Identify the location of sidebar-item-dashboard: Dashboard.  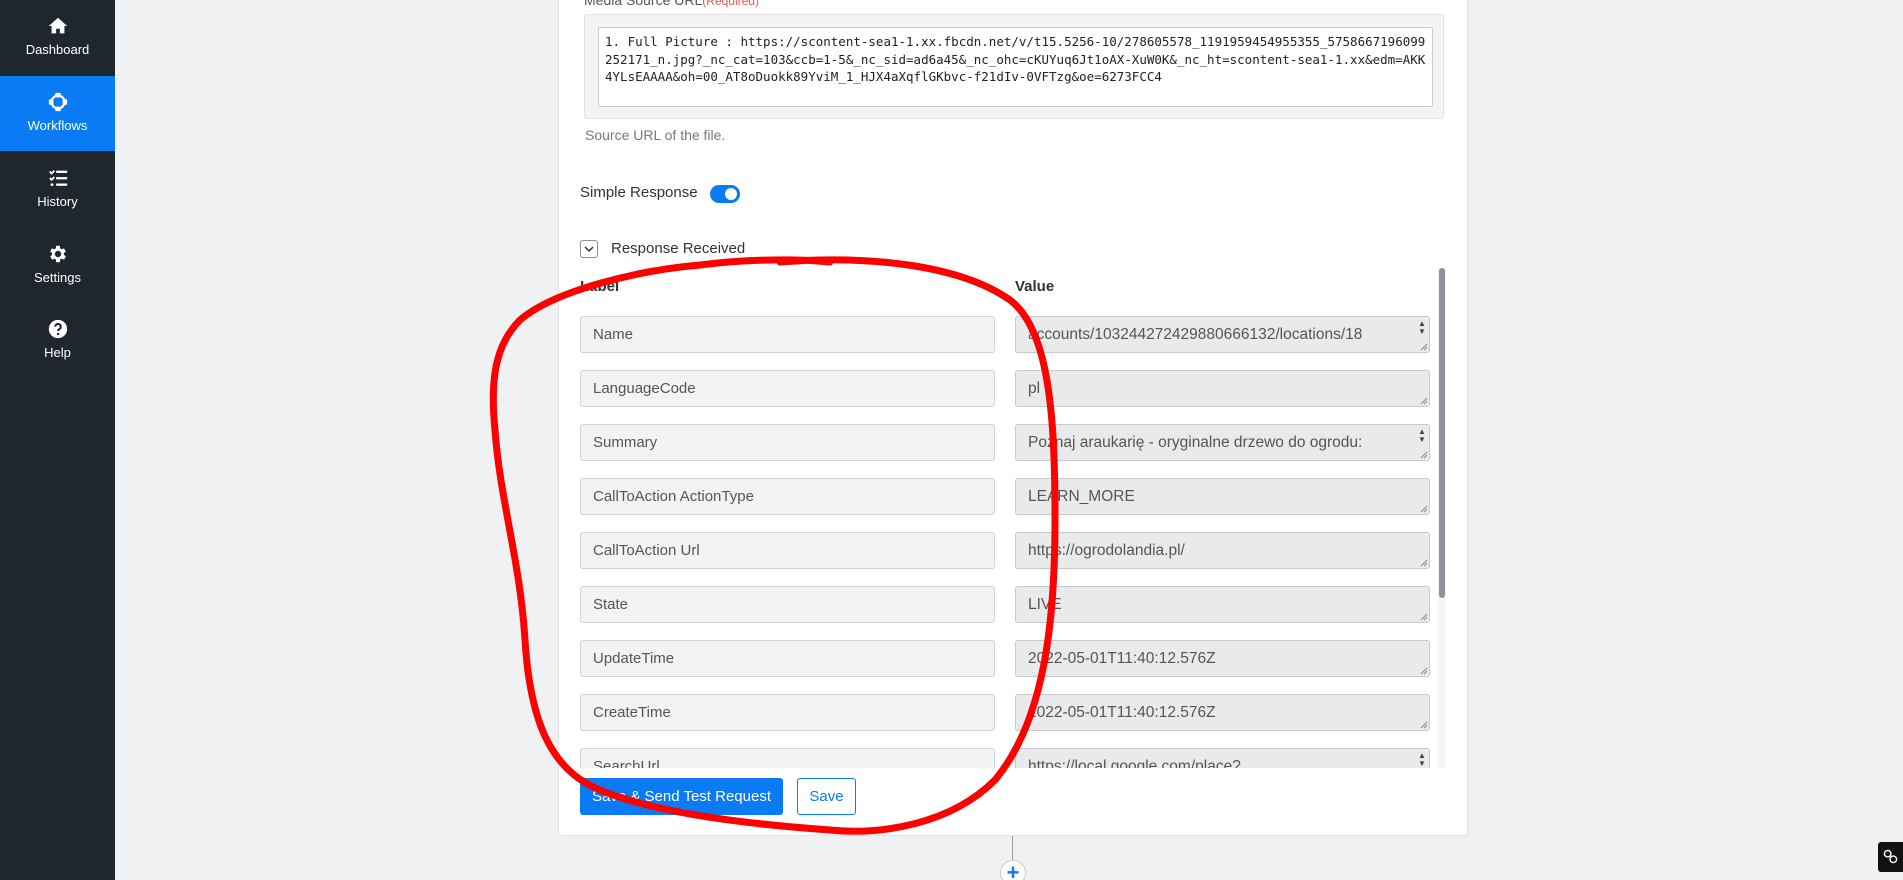
(57, 37).